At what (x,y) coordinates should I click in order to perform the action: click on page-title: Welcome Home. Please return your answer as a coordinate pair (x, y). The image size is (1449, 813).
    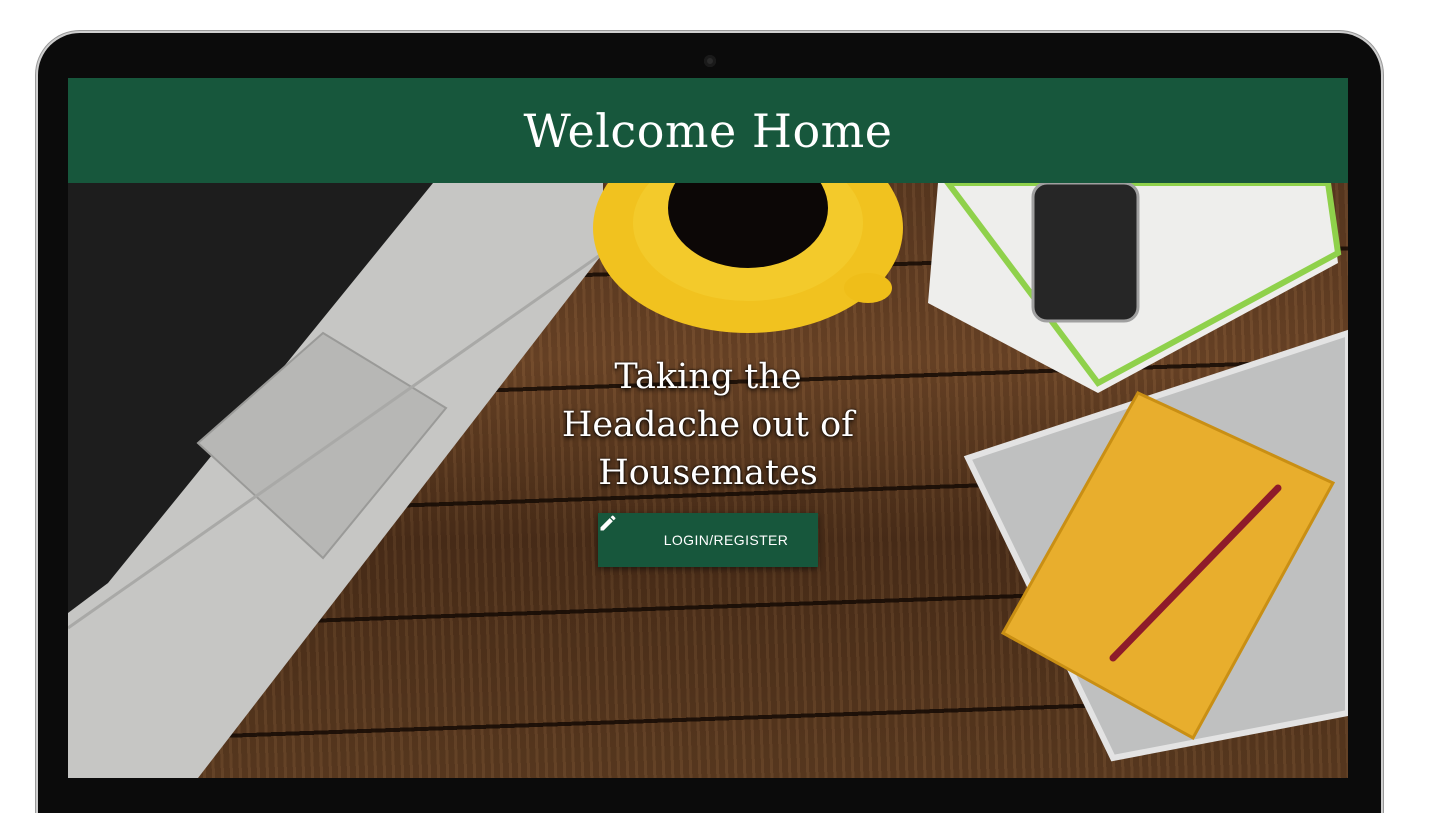
    Looking at the image, I should click on (708, 130).